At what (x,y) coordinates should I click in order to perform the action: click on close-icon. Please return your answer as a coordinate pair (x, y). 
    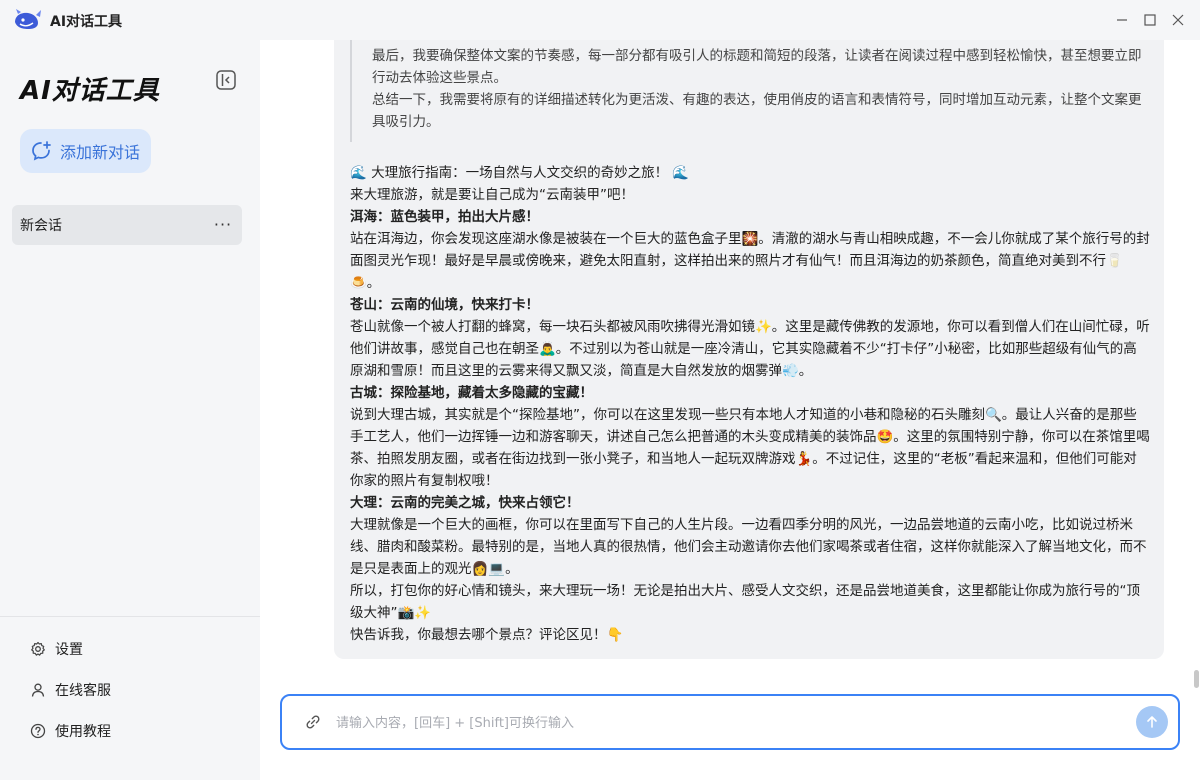
    Looking at the image, I should click on (1178, 20).